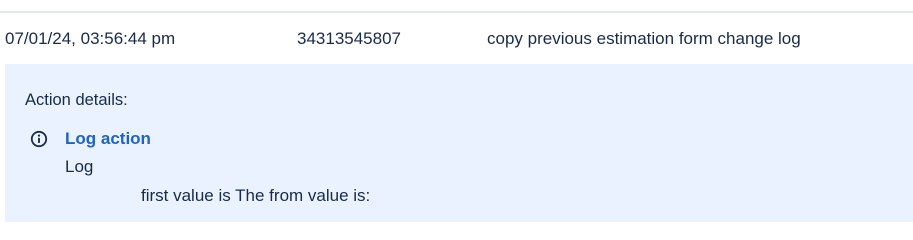 The width and height of the screenshot is (913, 240). What do you see at coordinates (39, 139) in the screenshot?
I see `info-icon` at bounding box center [39, 139].